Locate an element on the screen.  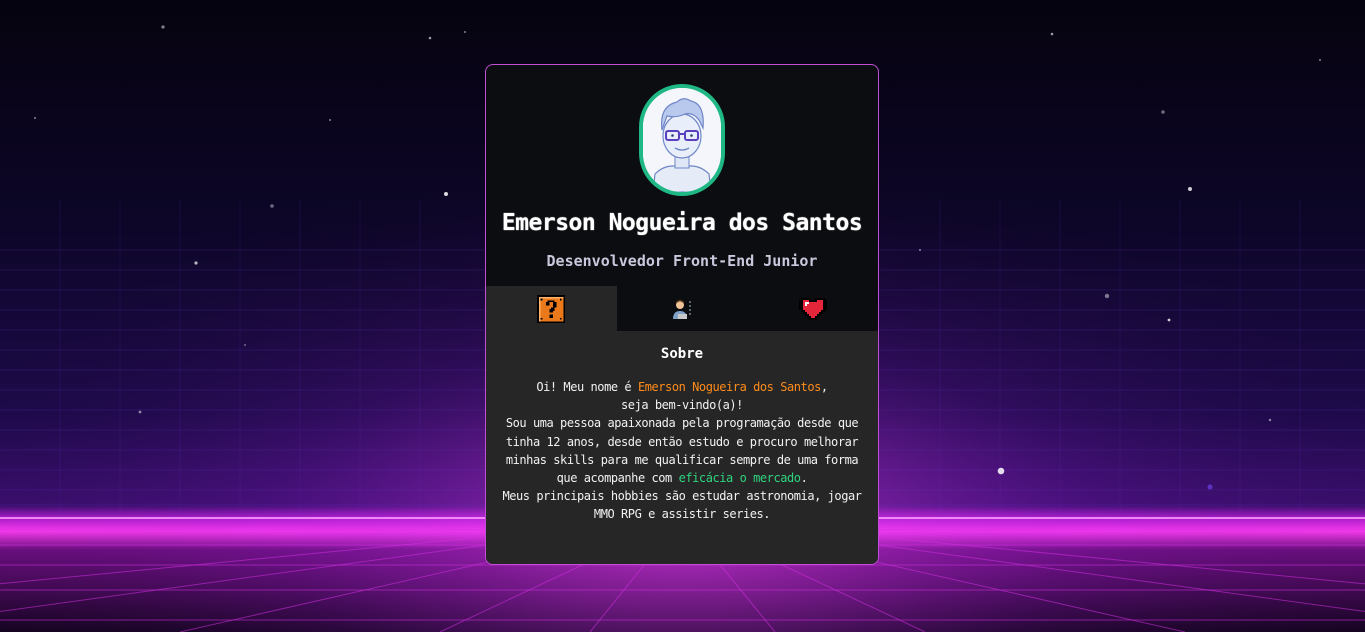
avatar is located at coordinates (682, 140).